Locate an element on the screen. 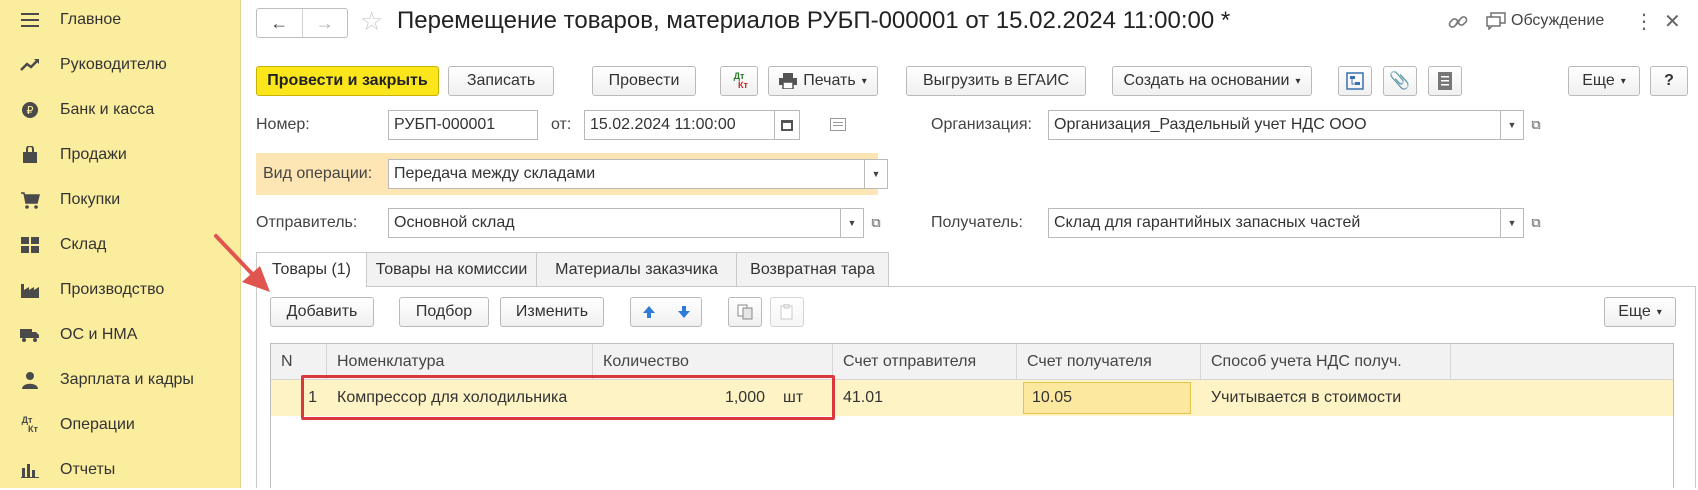  cell-vat-method: Учитывается в стоимости is located at coordinates (1306, 398).